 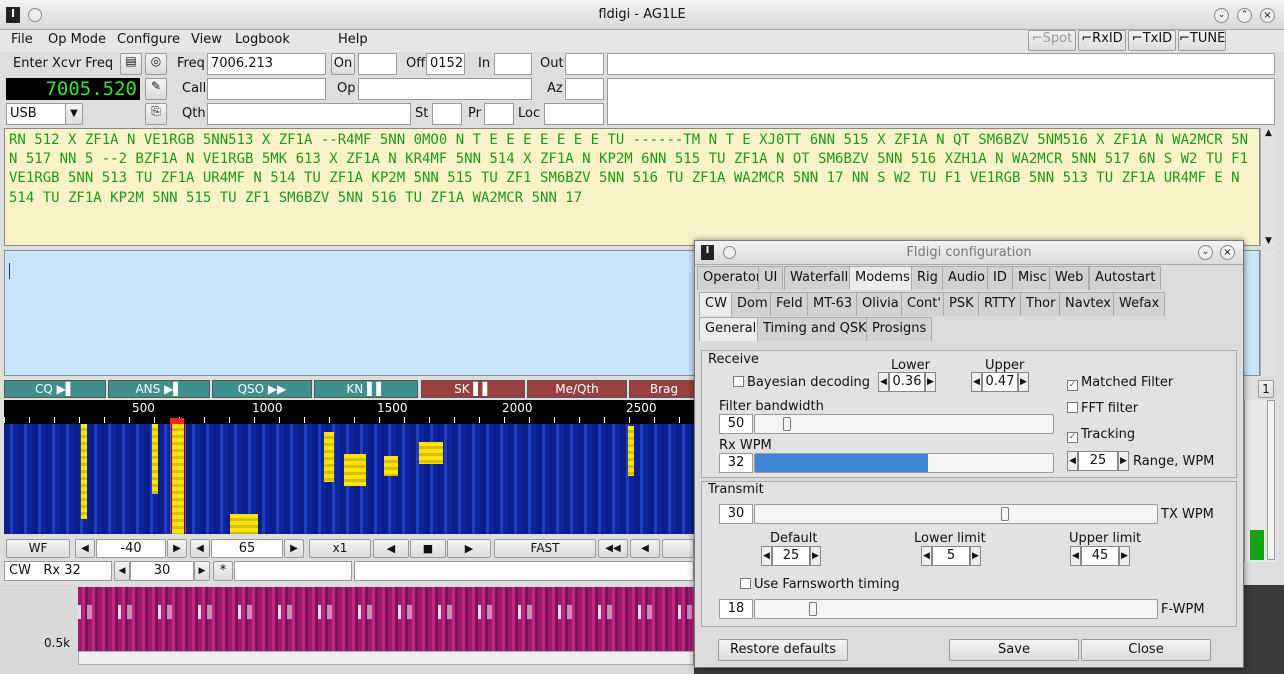 What do you see at coordinates (206, 39) in the screenshot?
I see `menu-view: View` at bounding box center [206, 39].